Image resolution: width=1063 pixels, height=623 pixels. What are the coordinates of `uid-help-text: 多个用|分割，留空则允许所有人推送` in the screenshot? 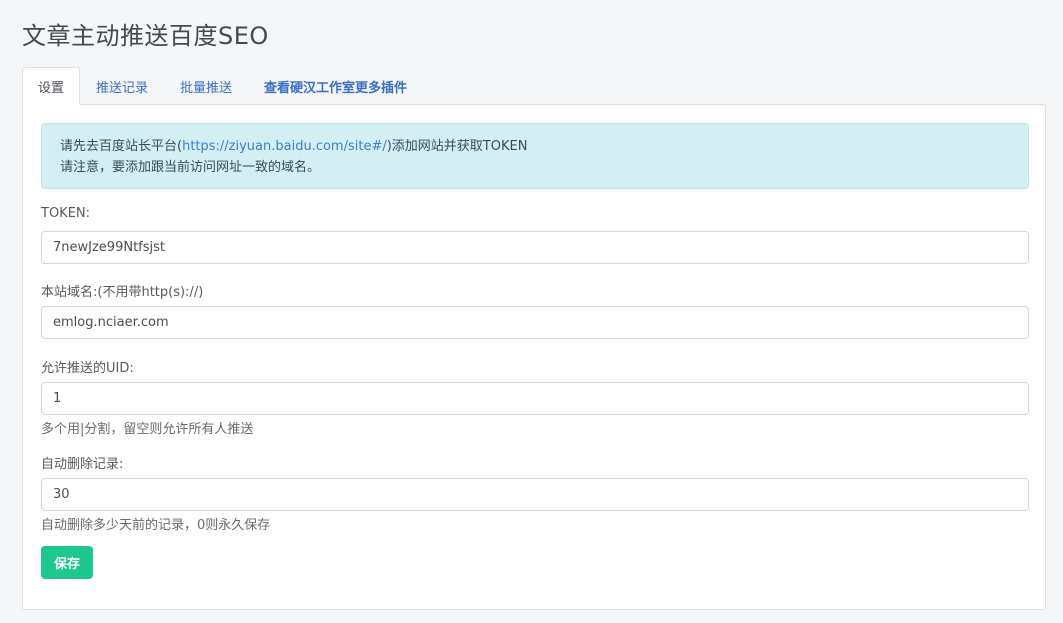 It's located at (147, 429).